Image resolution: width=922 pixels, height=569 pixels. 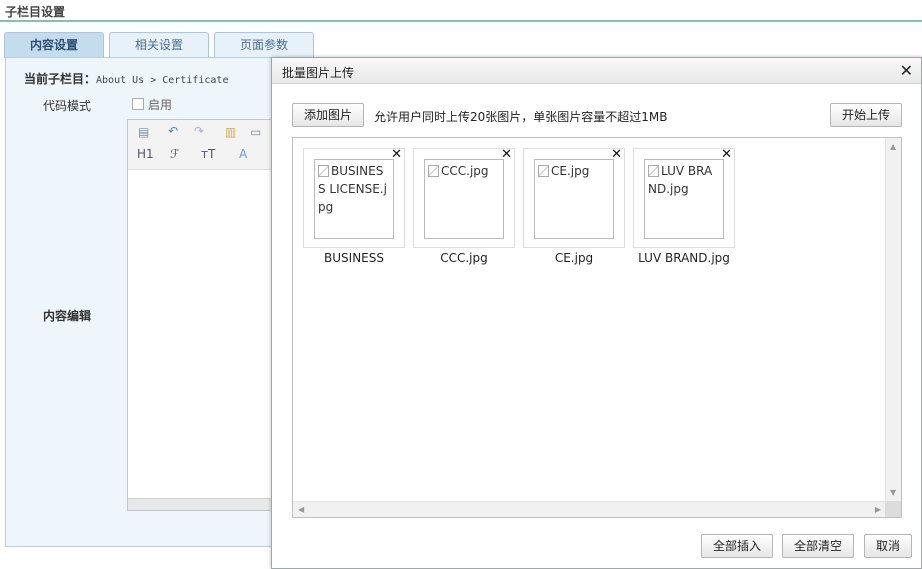 I want to click on image-name: CCC.jpg, so click(x=464, y=258).